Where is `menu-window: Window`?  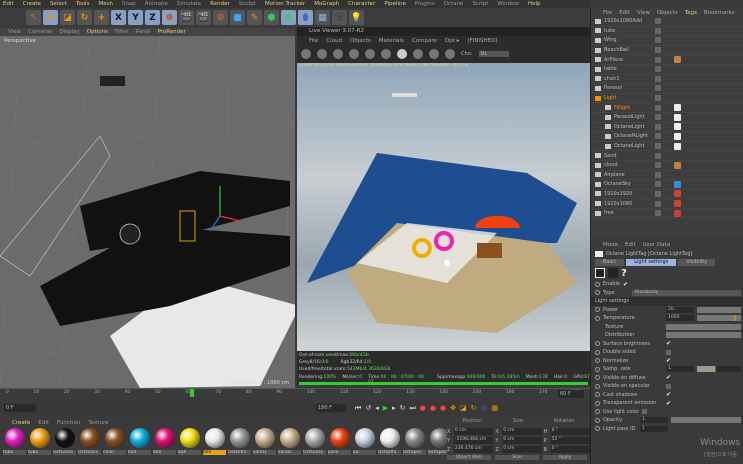
menu-window: Window is located at coordinates (508, 4).